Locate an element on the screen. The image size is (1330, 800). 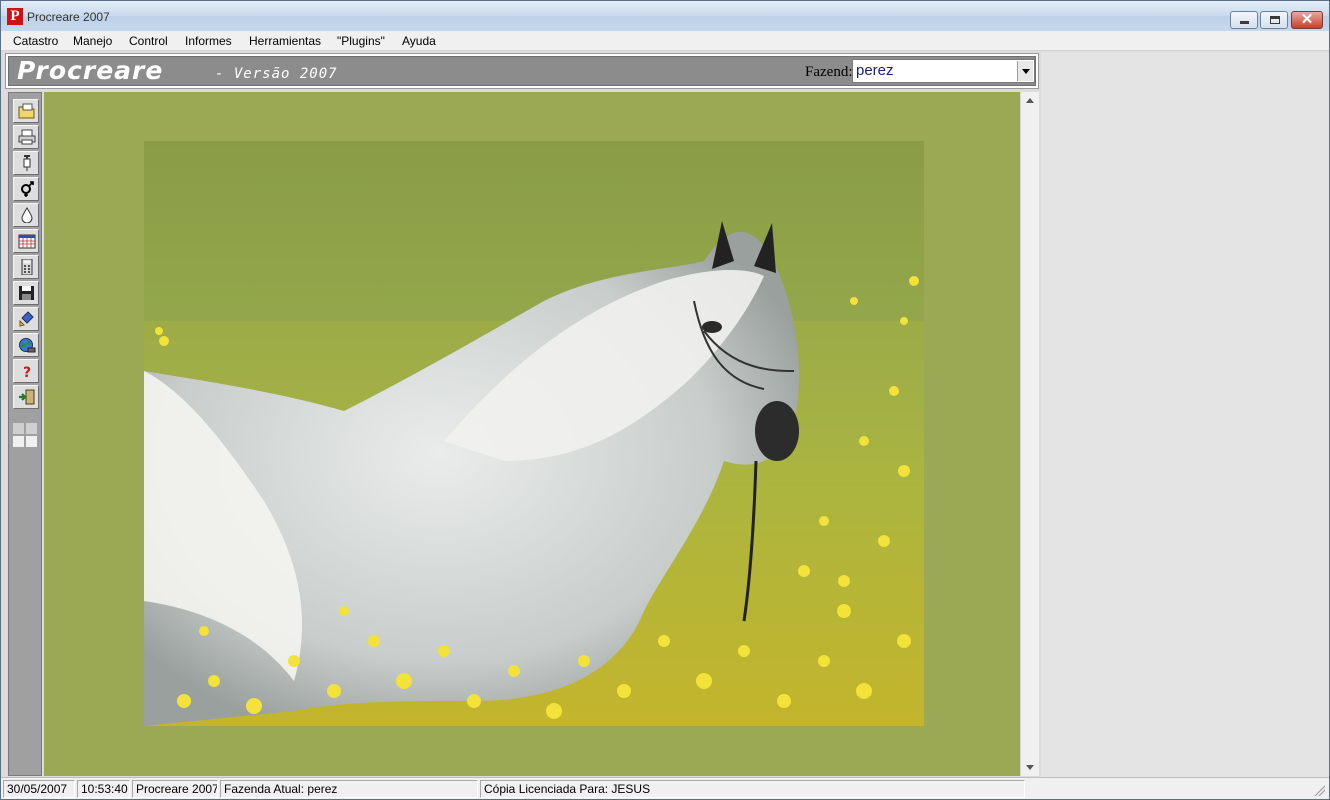
farm-label: Fazend: is located at coordinates (829, 72).